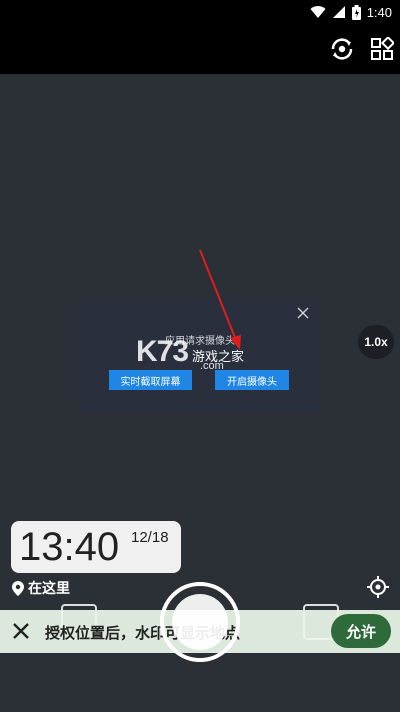 Image resolution: width=400 pixels, height=712 pixels. What do you see at coordinates (361, 631) in the screenshot?
I see `allow-button: 允许` at bounding box center [361, 631].